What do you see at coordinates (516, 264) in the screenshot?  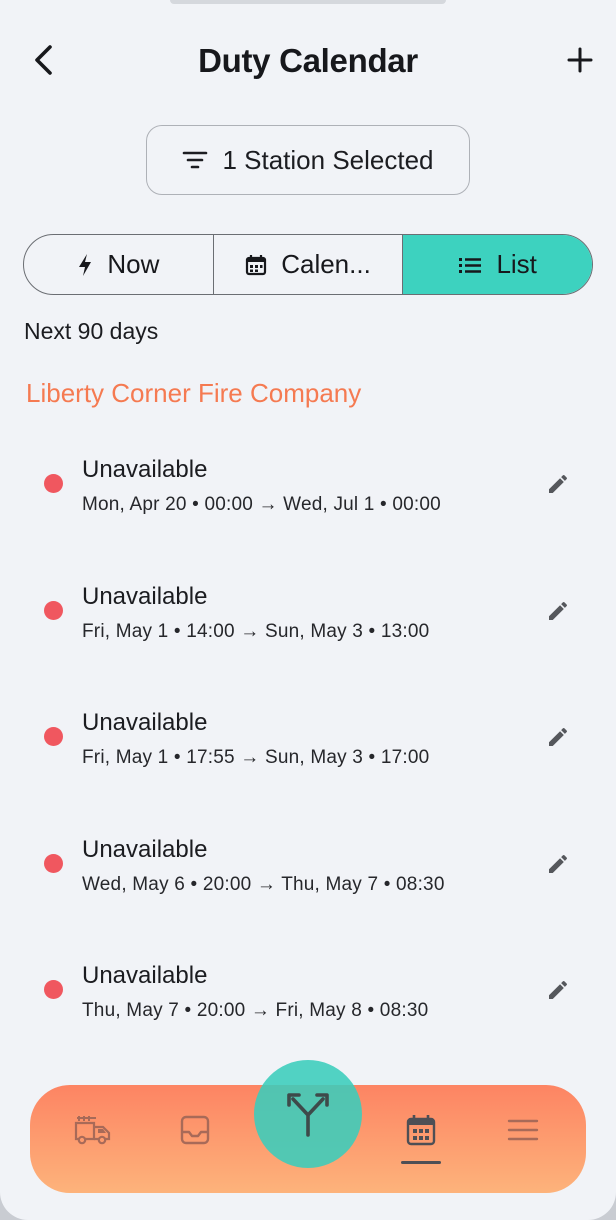 I see `tab-list-label: List` at bounding box center [516, 264].